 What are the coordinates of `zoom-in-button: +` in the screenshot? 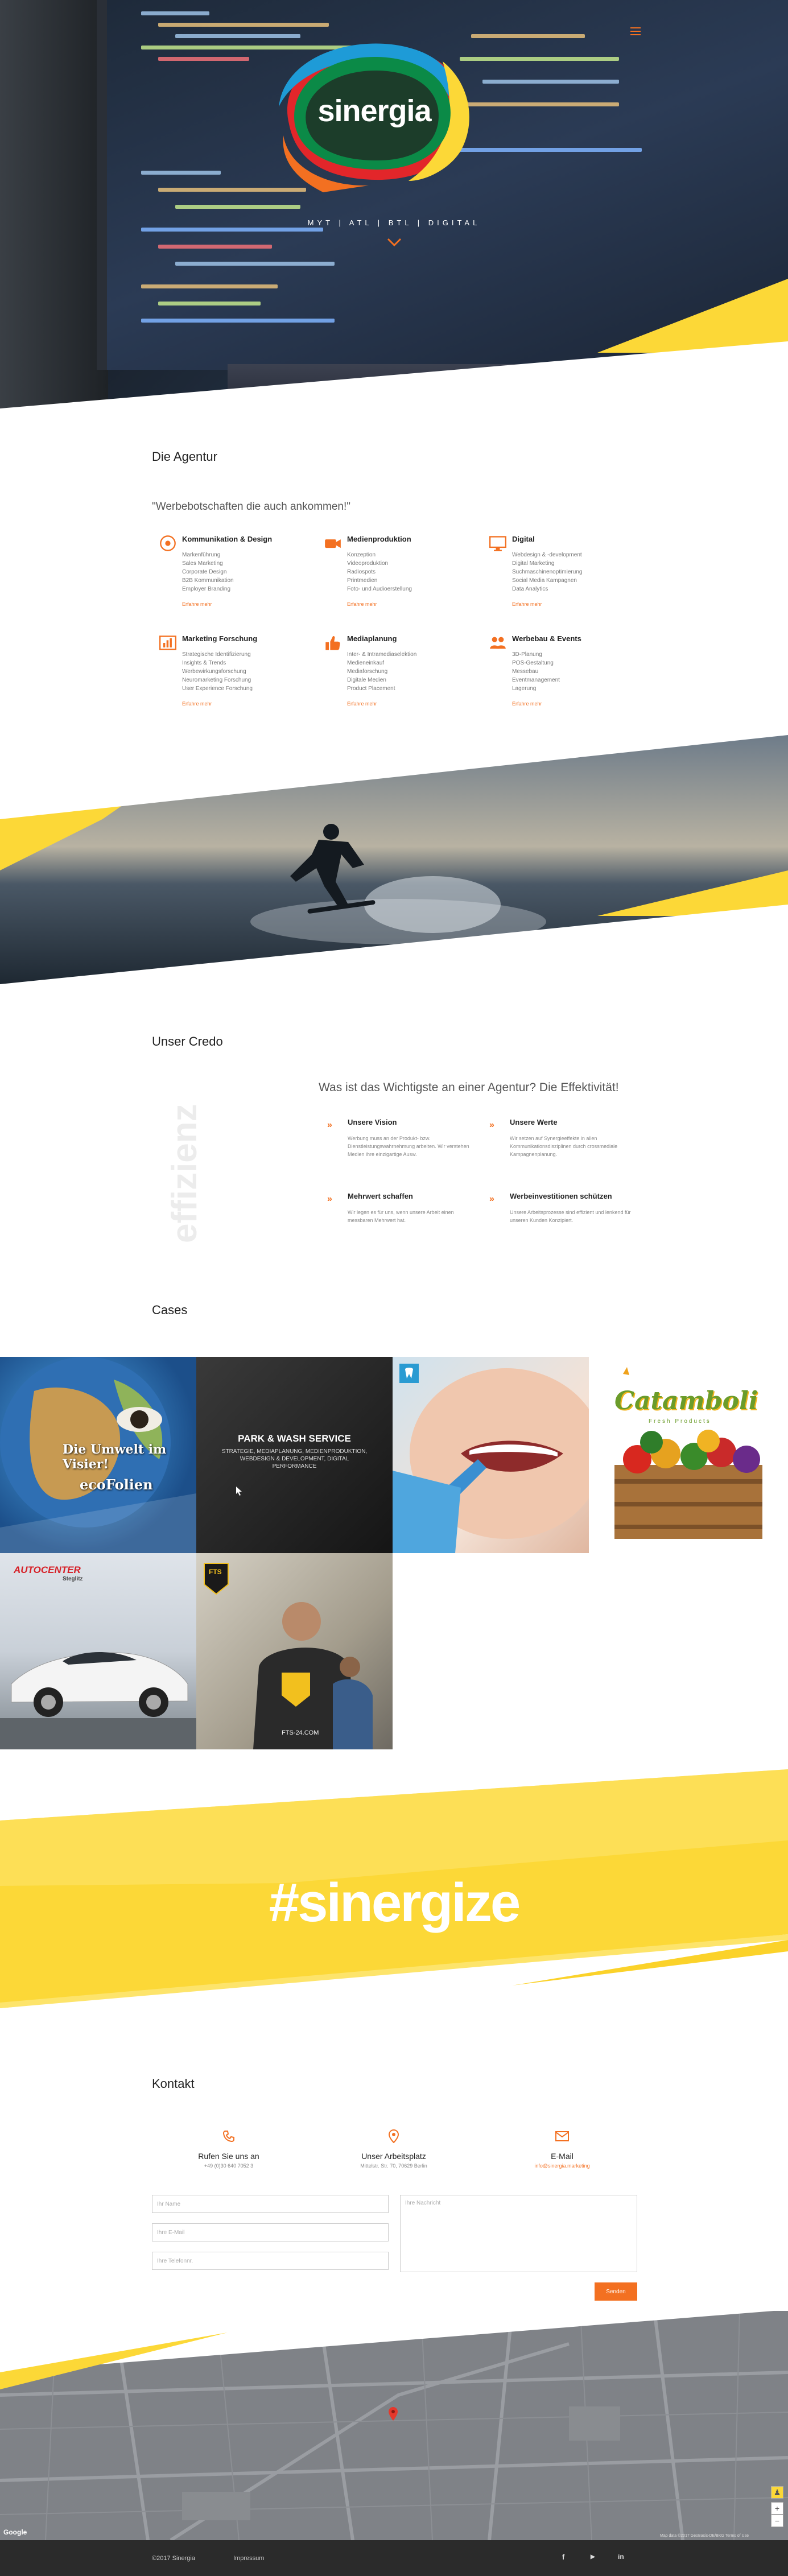 It's located at (777, 2509).